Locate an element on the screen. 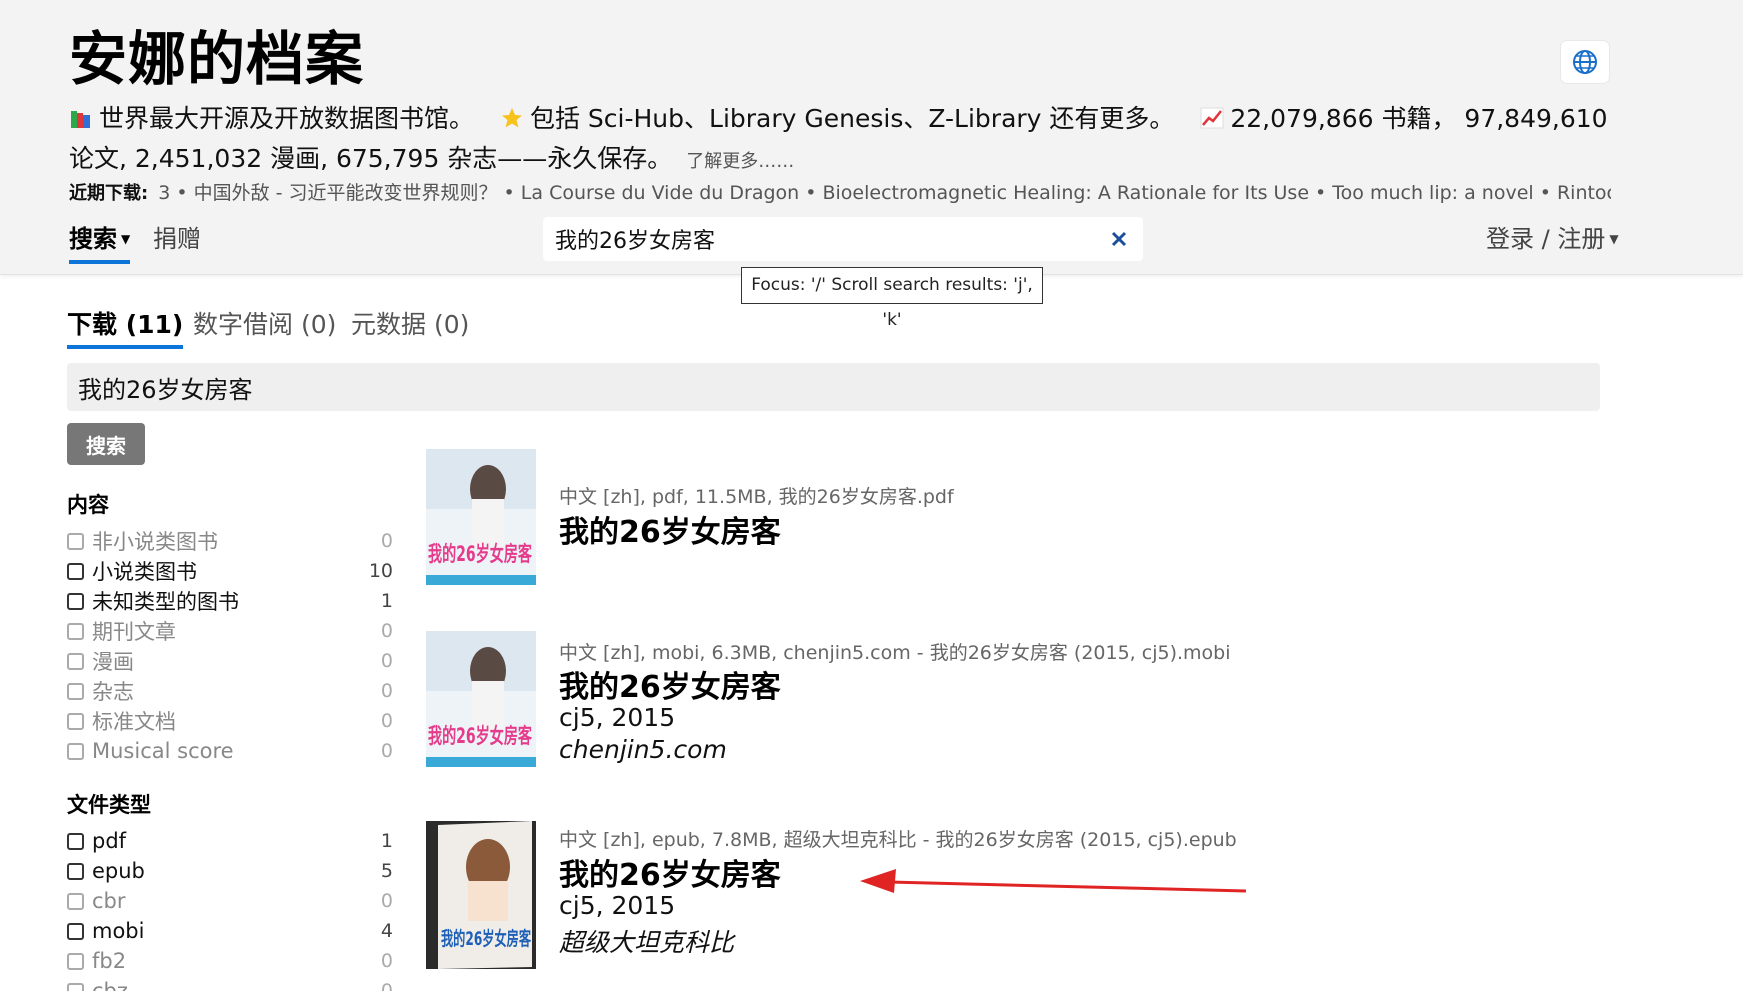 The height and width of the screenshot is (991, 1743). filter-content-nonfiction: 非小说类图书 0 is located at coordinates (230, 541).